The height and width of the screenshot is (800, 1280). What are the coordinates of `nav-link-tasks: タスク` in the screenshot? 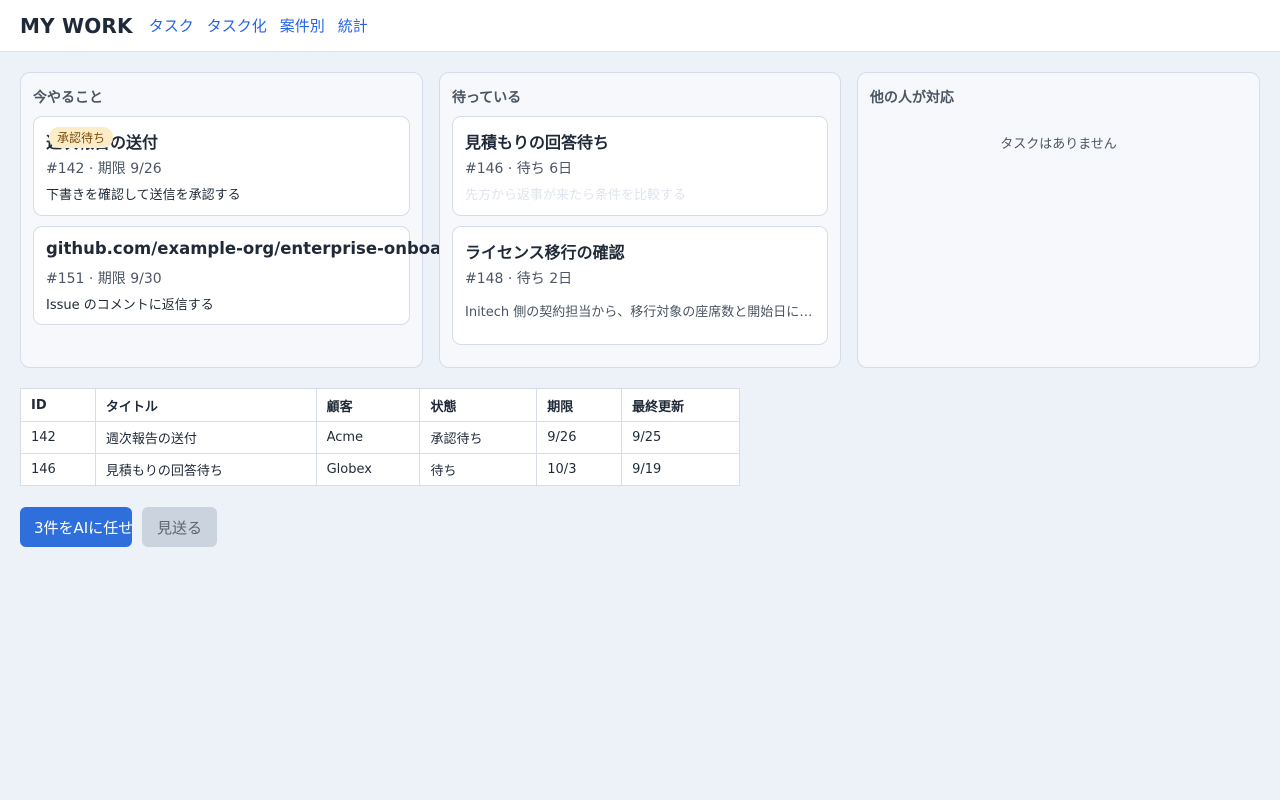 It's located at (171, 25).